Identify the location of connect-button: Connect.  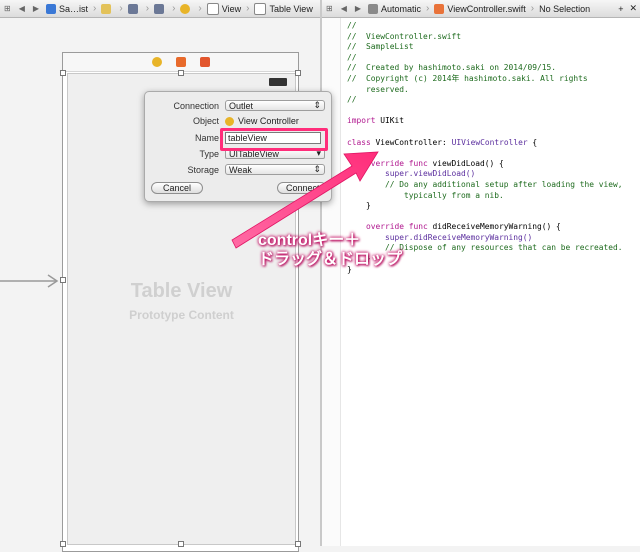
(302, 188).